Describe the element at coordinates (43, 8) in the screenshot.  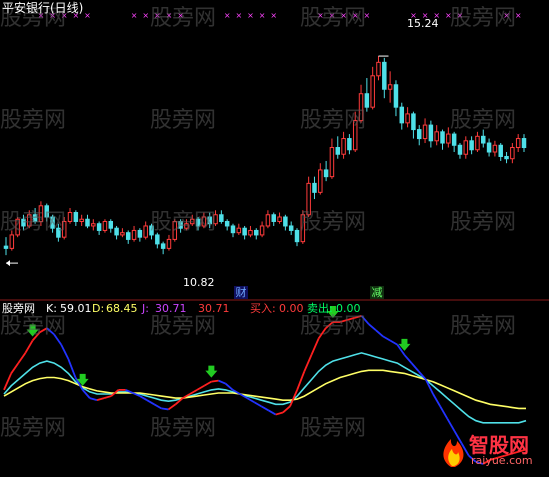
I see `chart-title: 平安银行(日线)` at that location.